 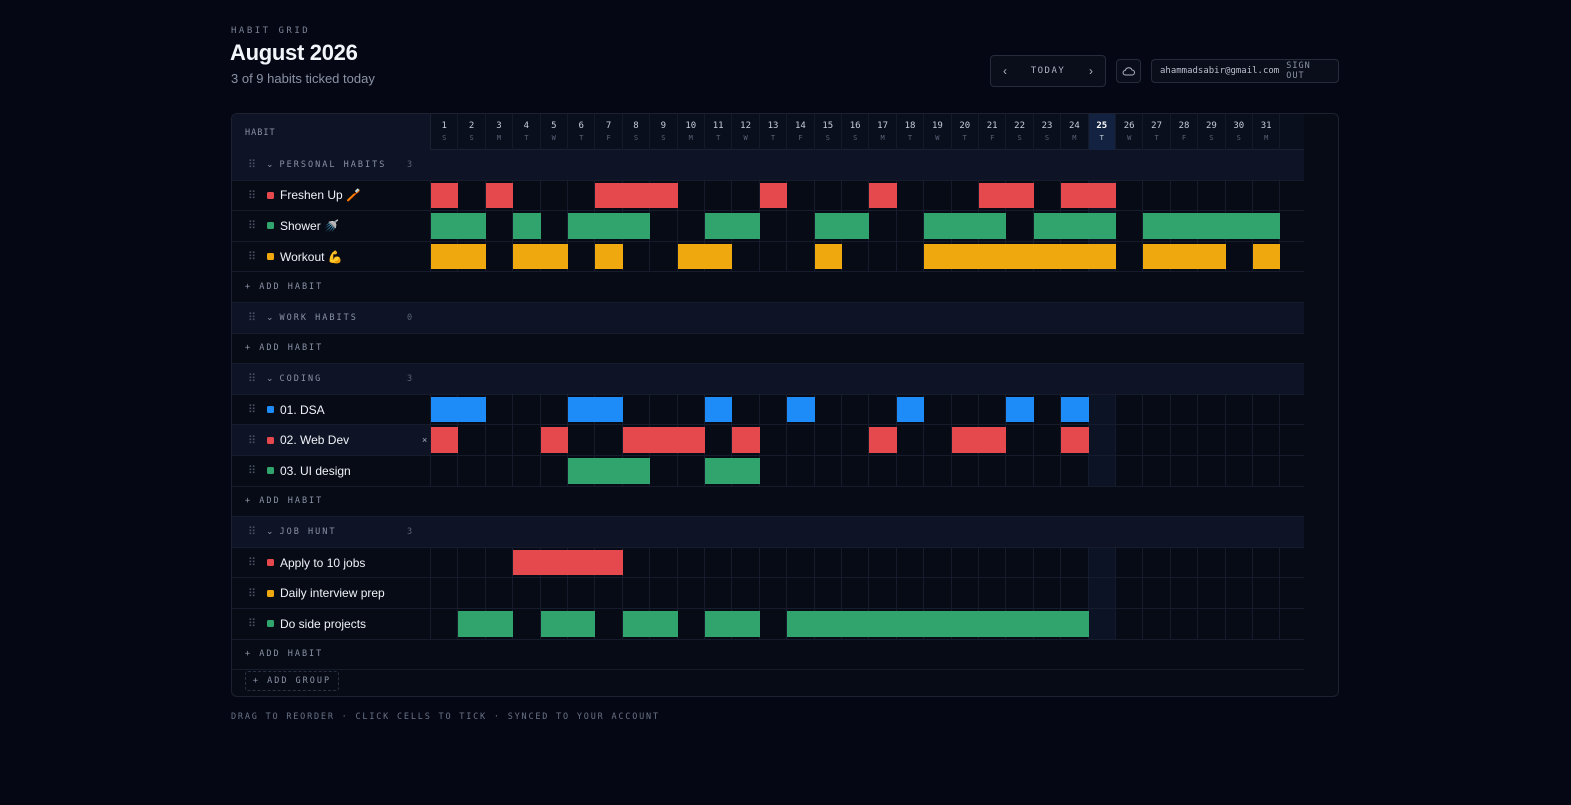 What do you see at coordinates (424, 440) in the screenshot?
I see `delete-habit-icon: ×` at bounding box center [424, 440].